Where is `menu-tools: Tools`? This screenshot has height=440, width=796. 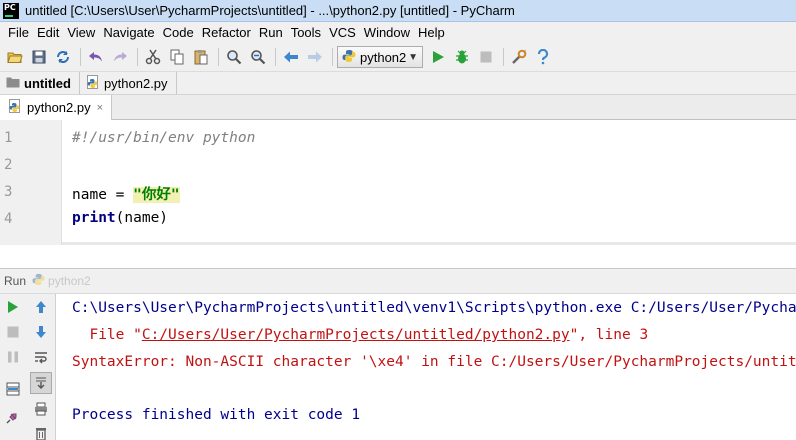 menu-tools: Tools is located at coordinates (306, 32).